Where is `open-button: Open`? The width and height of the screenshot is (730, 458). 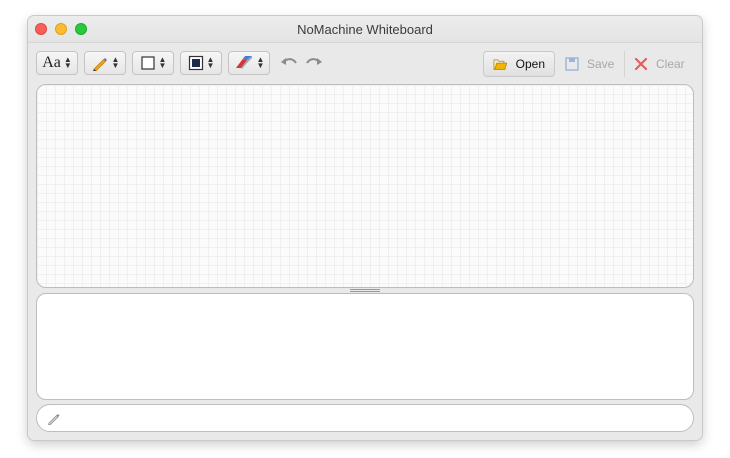
open-button: Open is located at coordinates (519, 64).